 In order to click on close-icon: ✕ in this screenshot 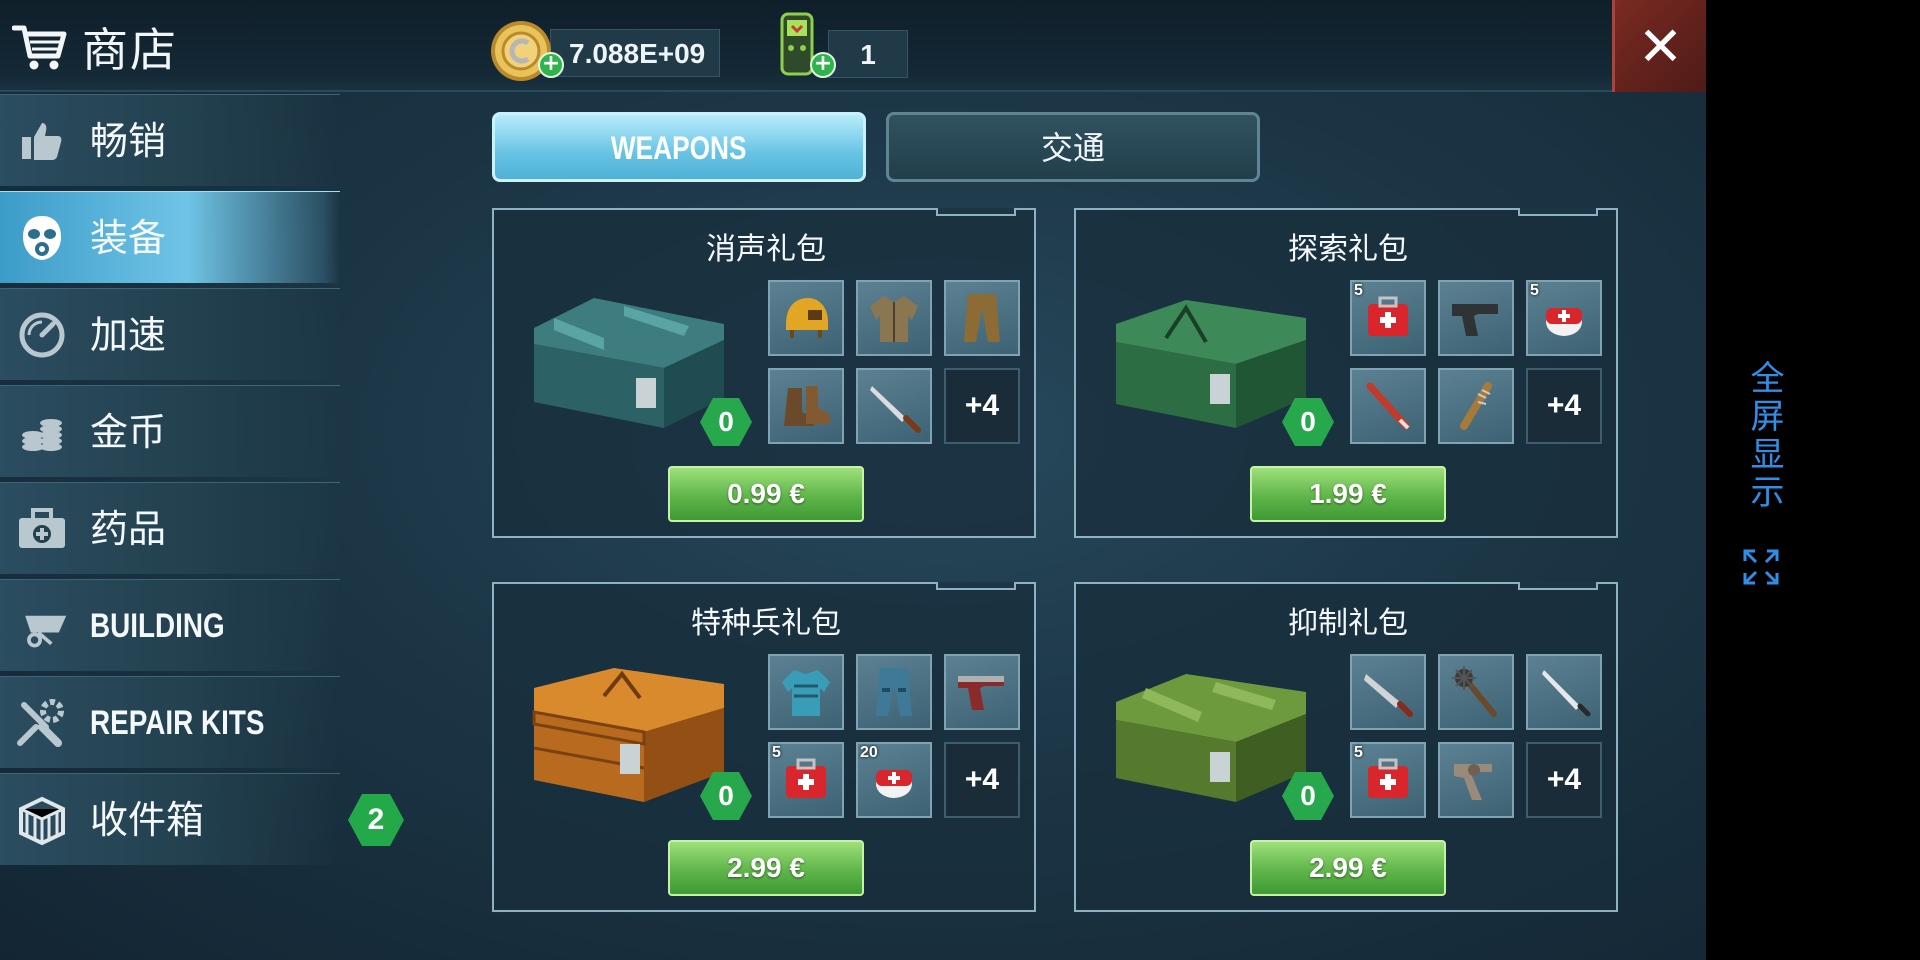, I will do `click(1660, 46)`.